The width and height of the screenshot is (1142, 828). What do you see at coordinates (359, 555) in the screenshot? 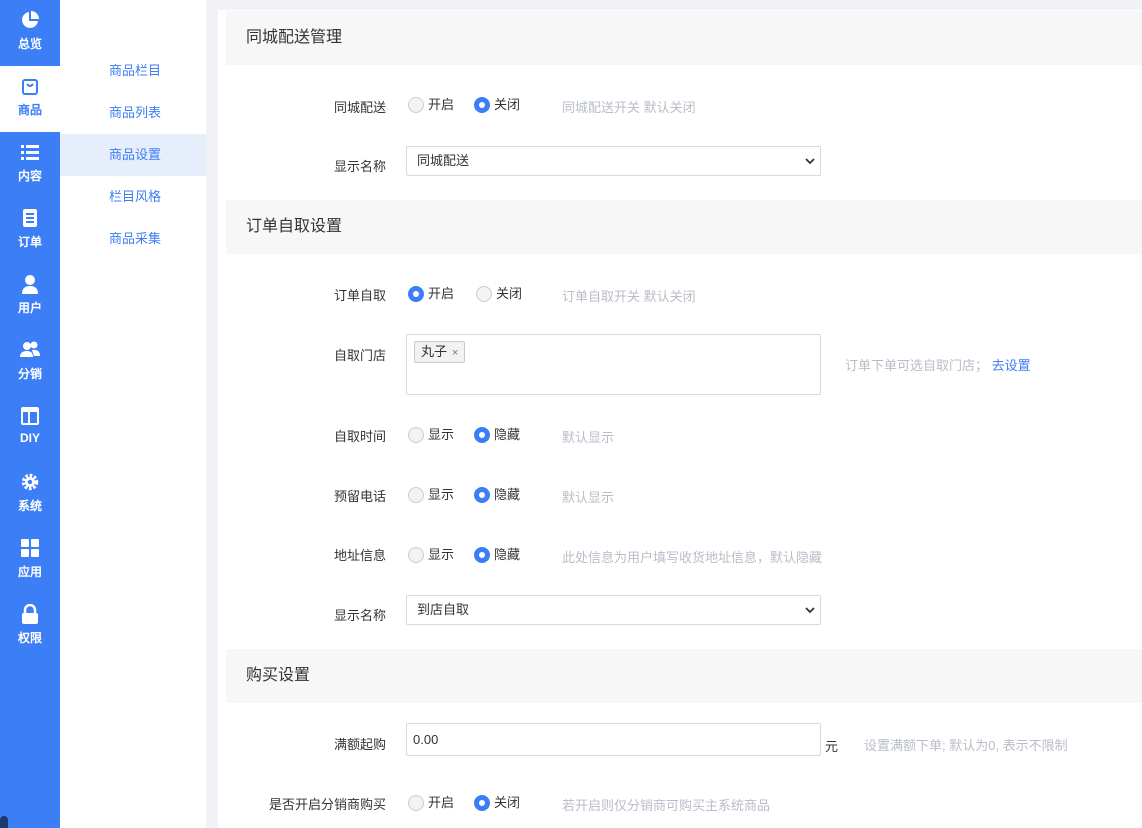
I see `field-label-address-info: 地址信息` at bounding box center [359, 555].